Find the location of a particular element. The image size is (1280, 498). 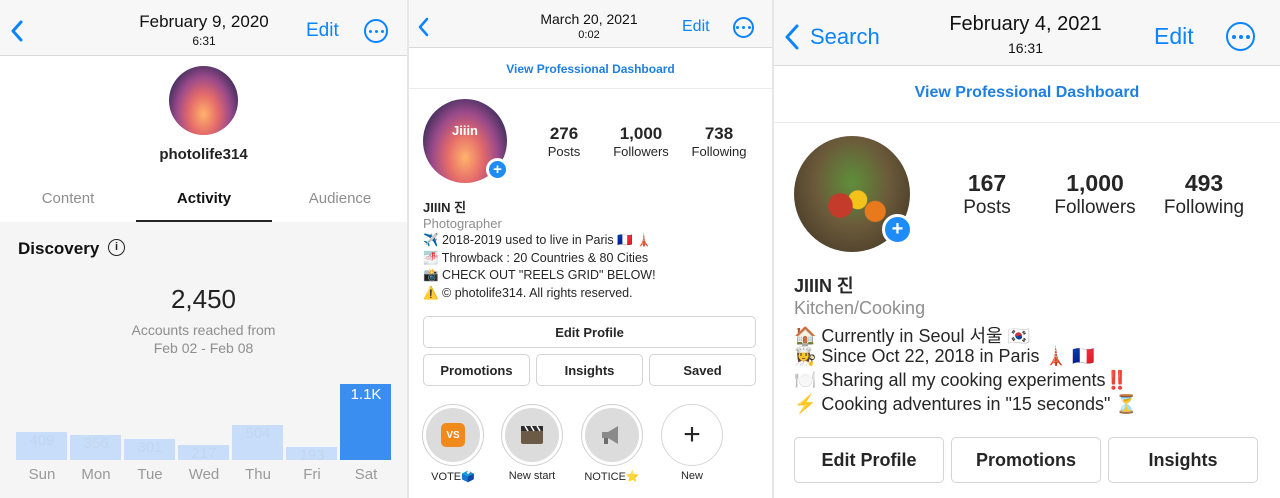

tab-audience: Audience is located at coordinates (339, 198).